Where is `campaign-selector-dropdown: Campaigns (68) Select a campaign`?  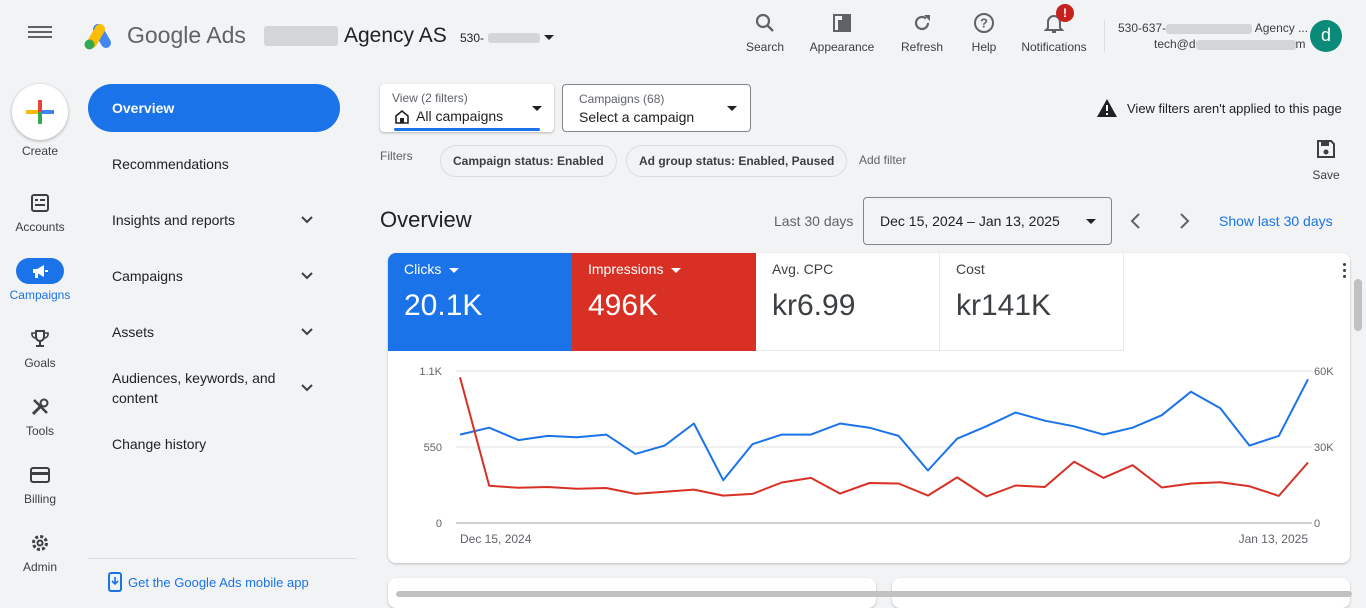 campaign-selector-dropdown: Campaigns (68) Select a campaign is located at coordinates (656, 108).